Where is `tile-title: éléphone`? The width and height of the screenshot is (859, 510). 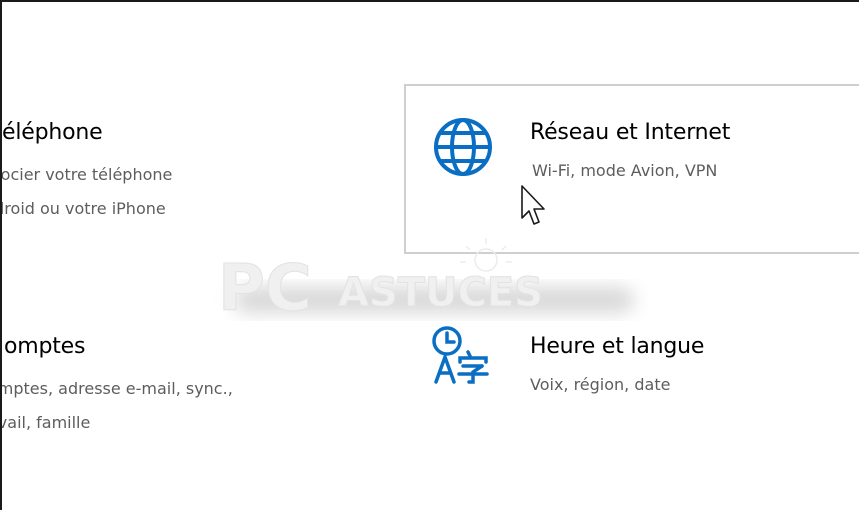 tile-title: éléphone is located at coordinates (52, 132).